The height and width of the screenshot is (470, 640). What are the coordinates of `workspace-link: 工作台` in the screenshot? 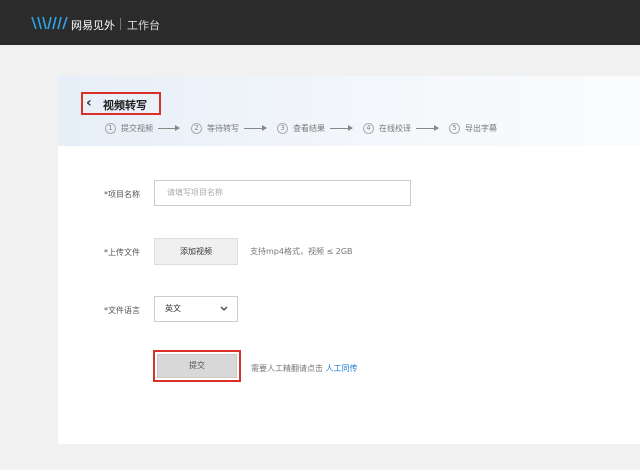 It's located at (143, 25).